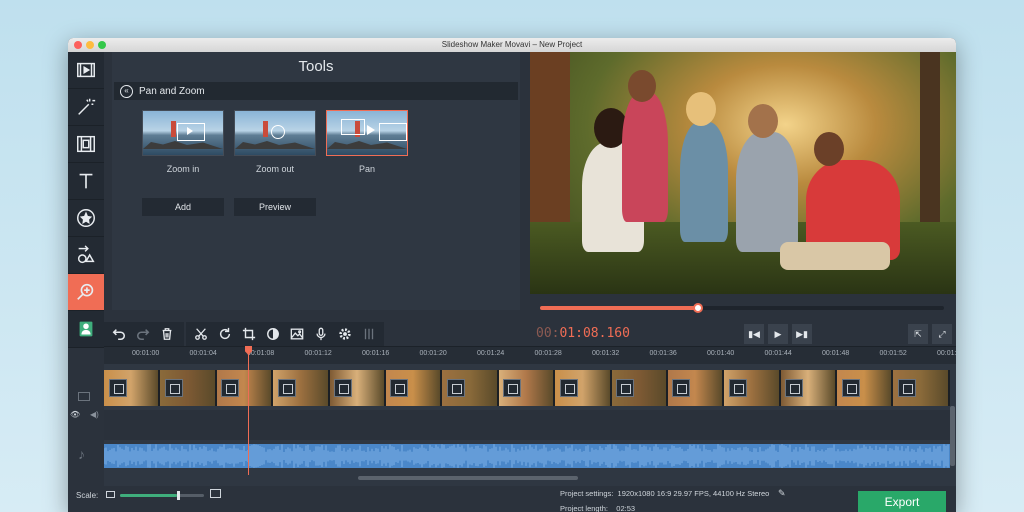 Image resolution: width=1024 pixels, height=512 pixels. Describe the element at coordinates (86, 329) in the screenshot. I see `sidebar-item-more` at that location.